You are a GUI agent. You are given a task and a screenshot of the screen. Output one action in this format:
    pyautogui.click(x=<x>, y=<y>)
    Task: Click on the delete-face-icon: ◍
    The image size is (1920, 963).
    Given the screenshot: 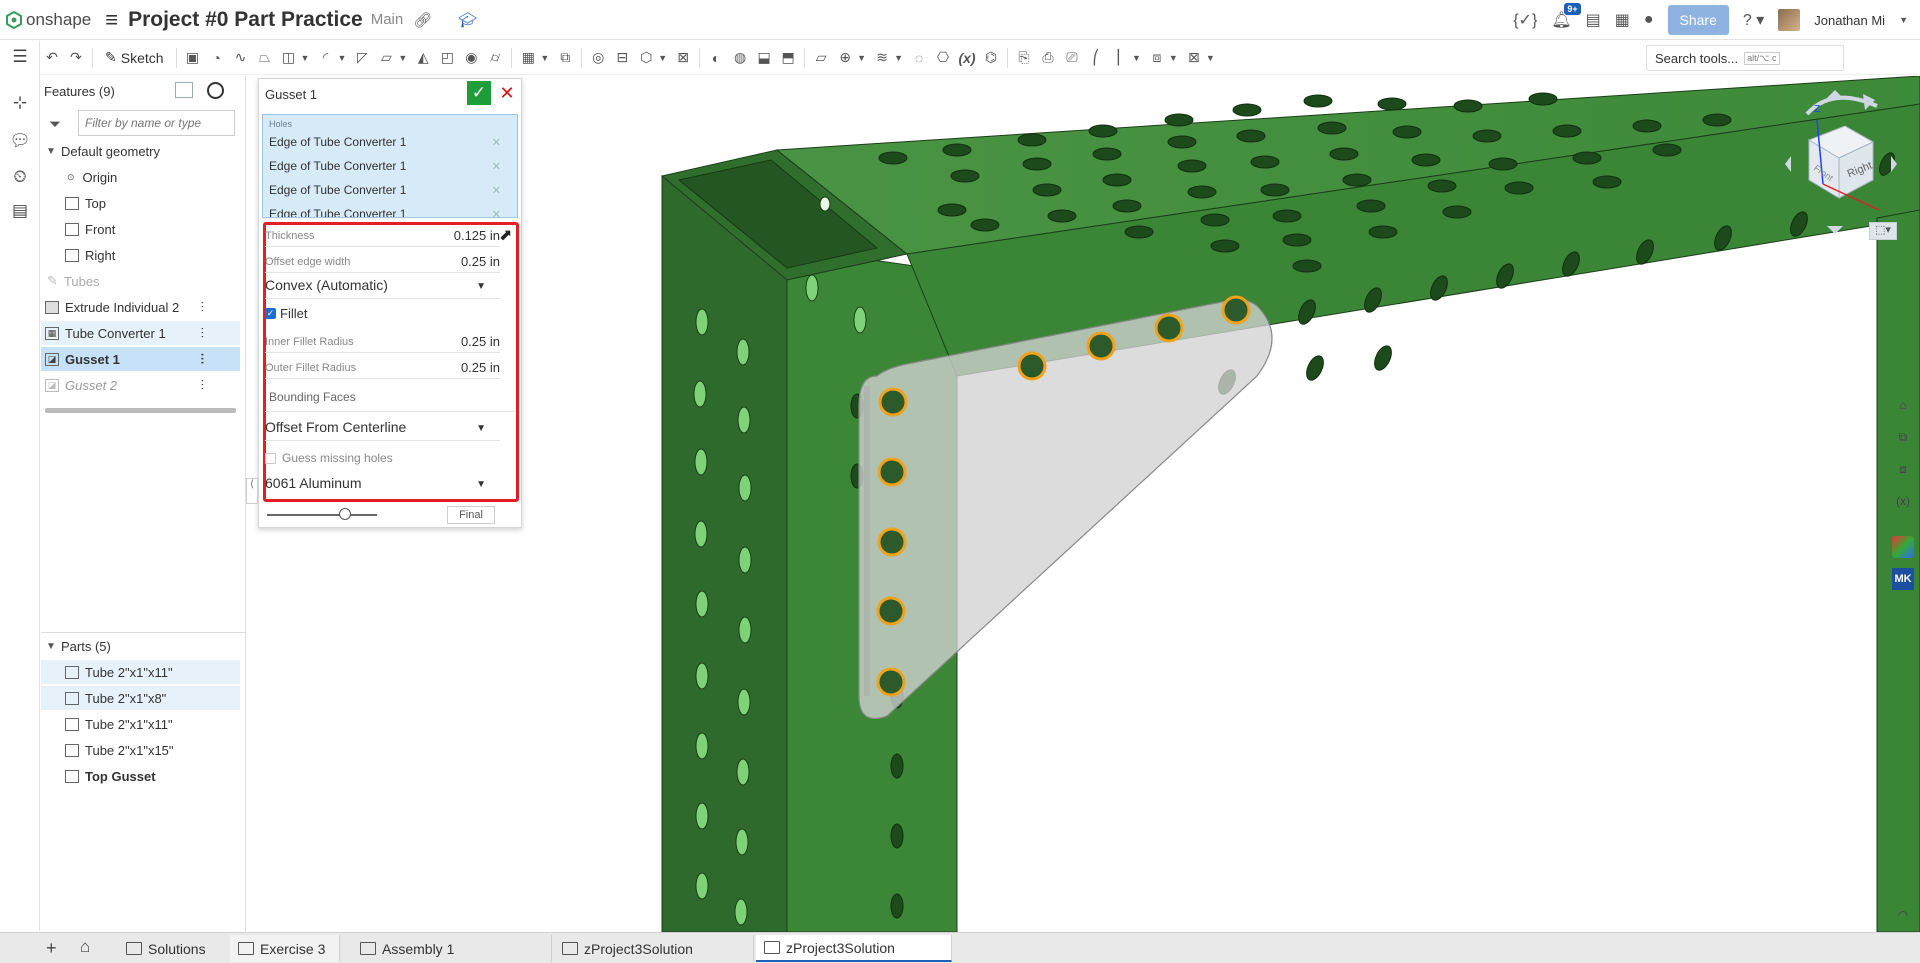 What is the action you would take?
    pyautogui.click(x=740, y=58)
    